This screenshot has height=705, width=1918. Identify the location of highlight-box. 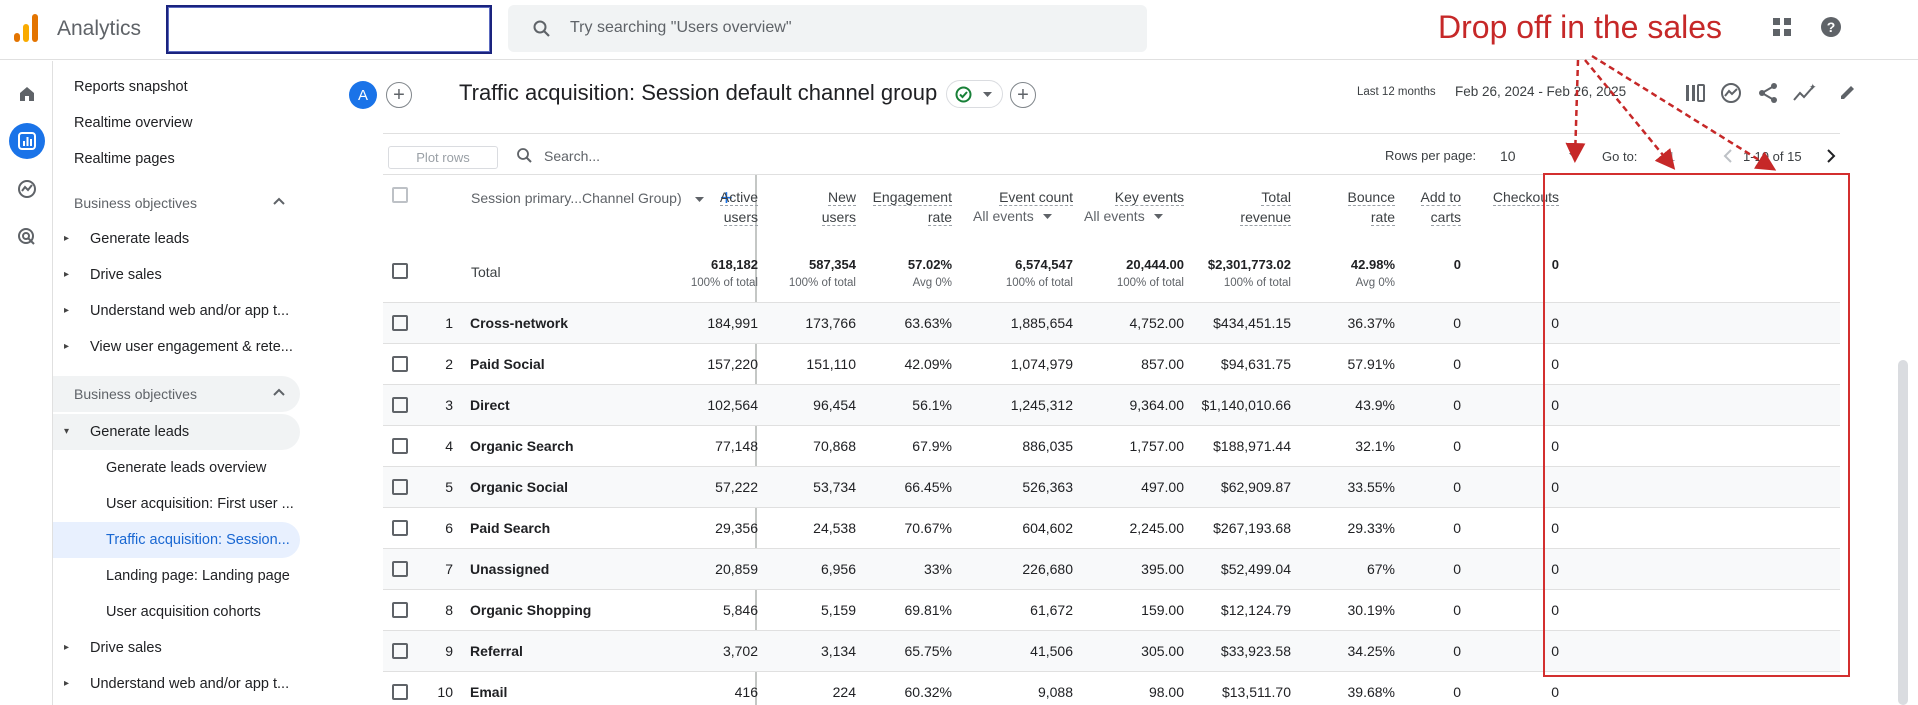
(1696, 425).